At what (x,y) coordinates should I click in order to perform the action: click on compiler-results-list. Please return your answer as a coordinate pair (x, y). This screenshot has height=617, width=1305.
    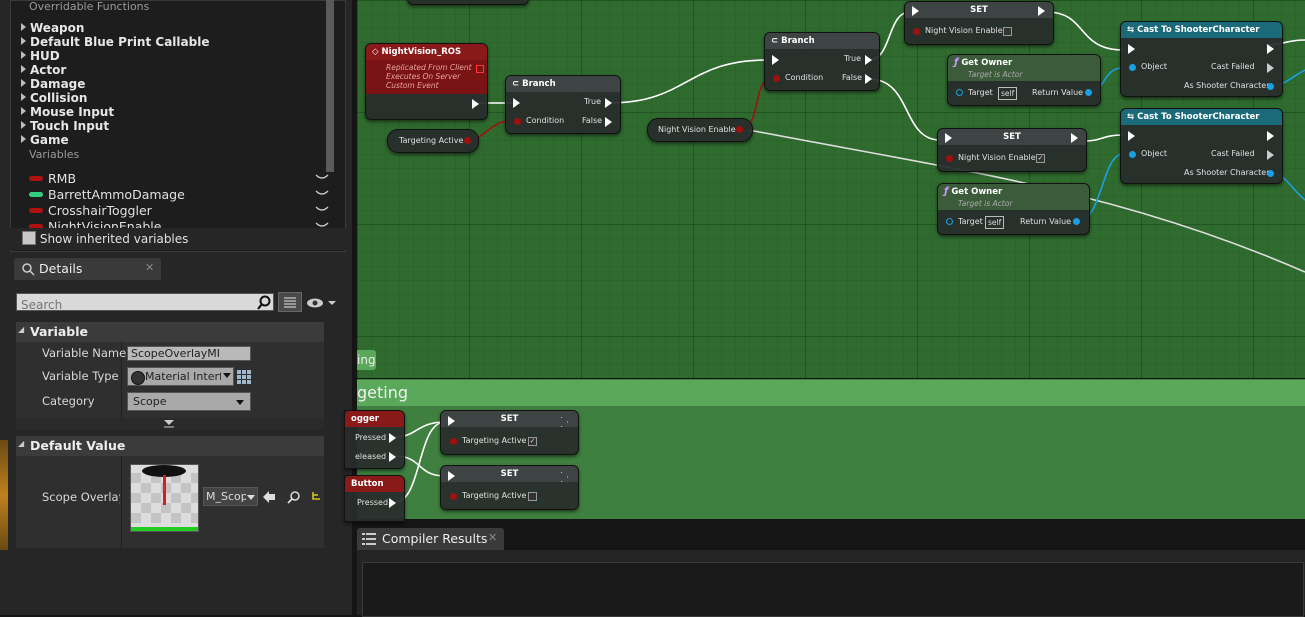
    Looking at the image, I should click on (833, 589).